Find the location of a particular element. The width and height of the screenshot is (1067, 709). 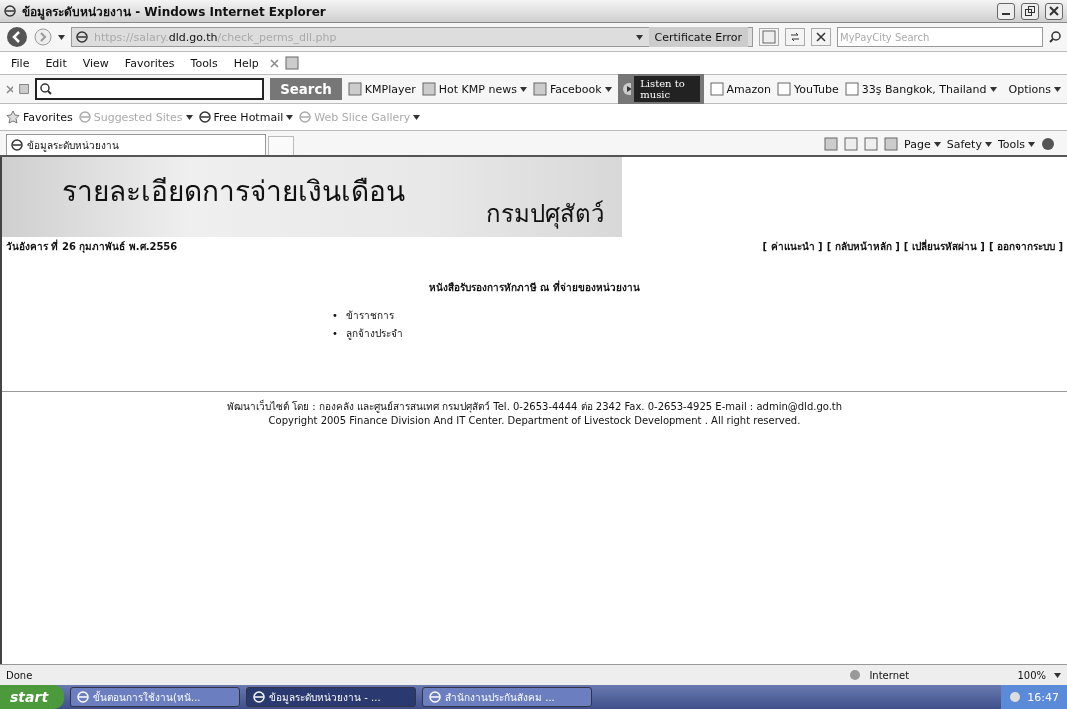

play-icon is located at coordinates (626, 89).